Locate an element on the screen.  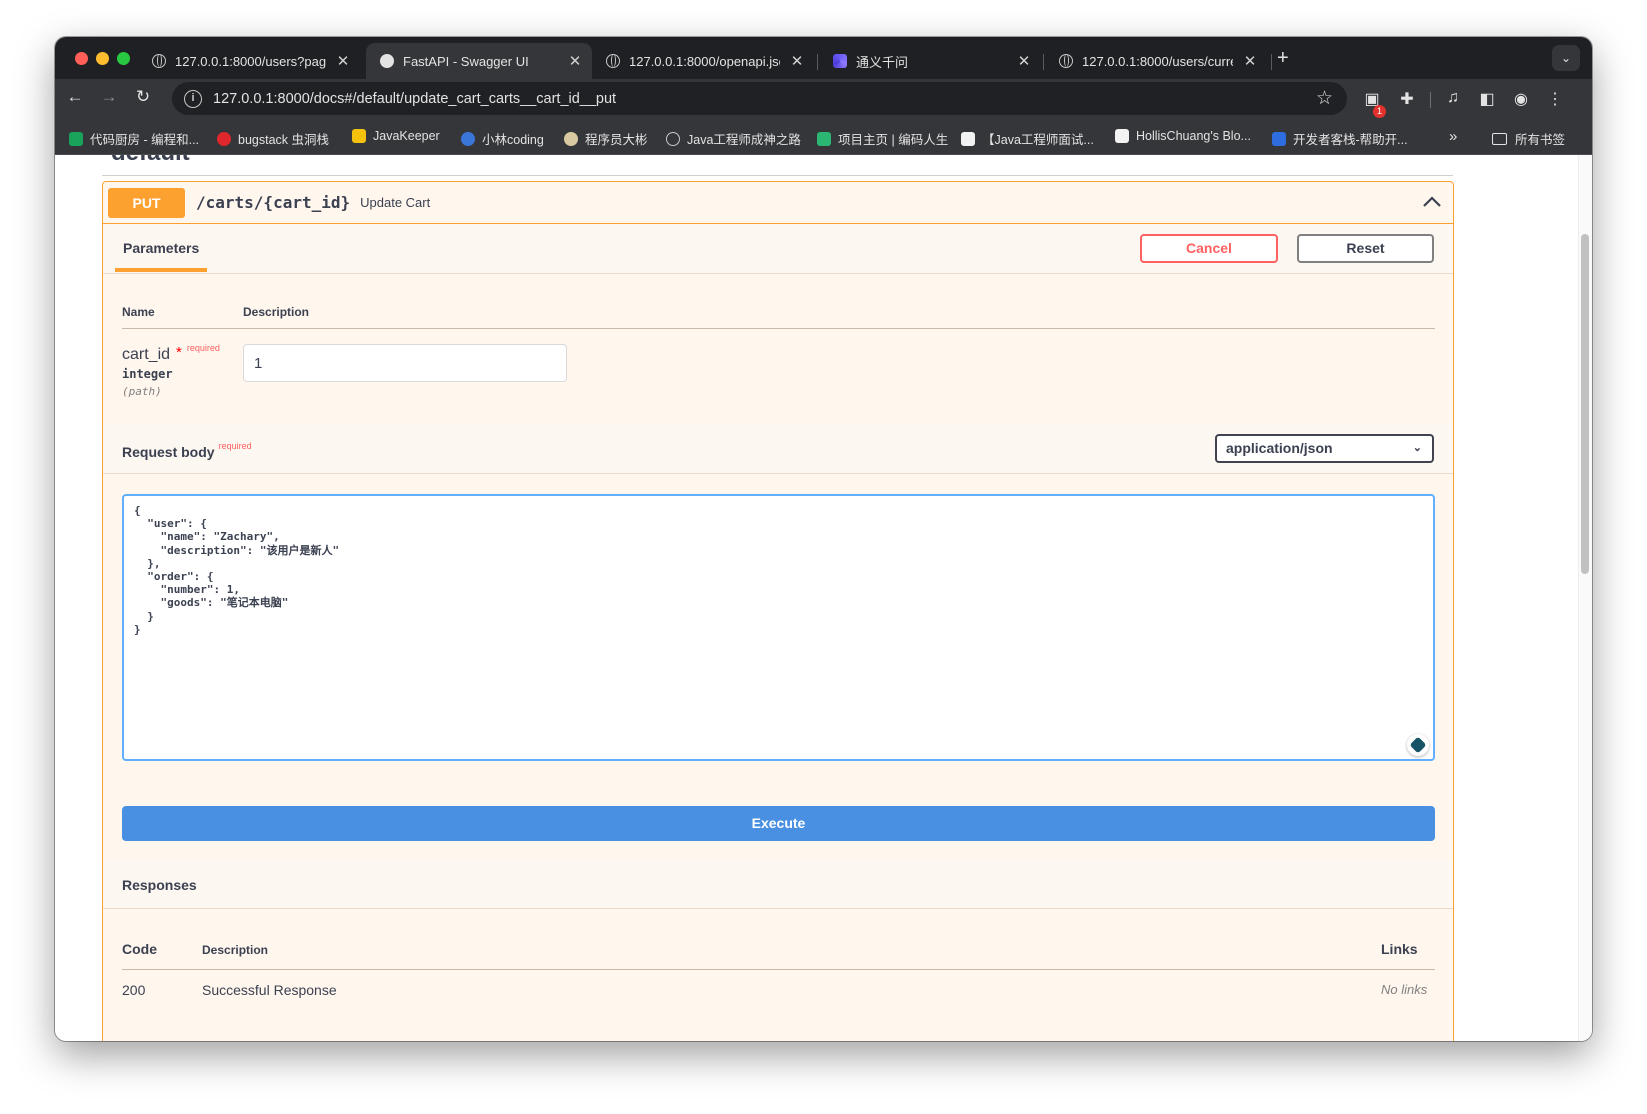
back-arrow-icon: ← is located at coordinates (75, 97).